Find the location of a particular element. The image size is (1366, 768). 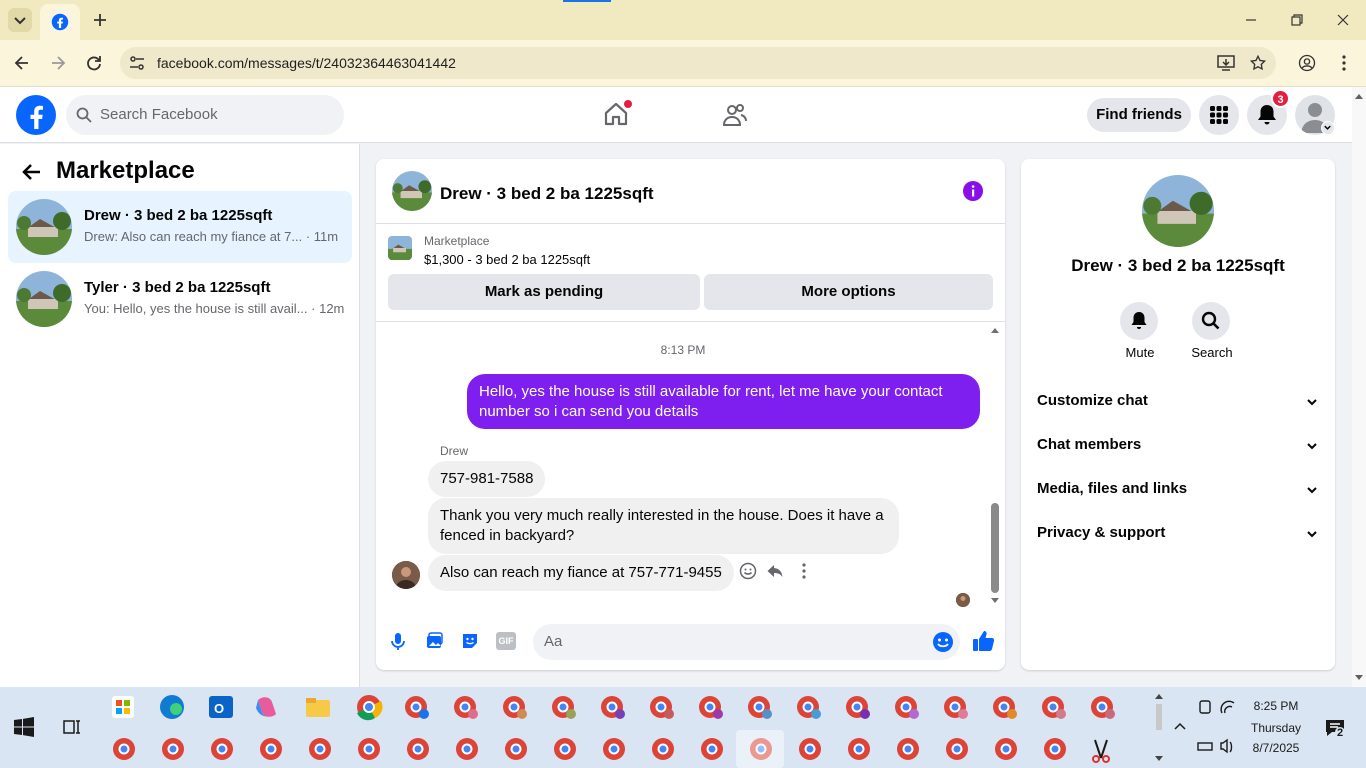

sender-avatar is located at coordinates (406, 575).